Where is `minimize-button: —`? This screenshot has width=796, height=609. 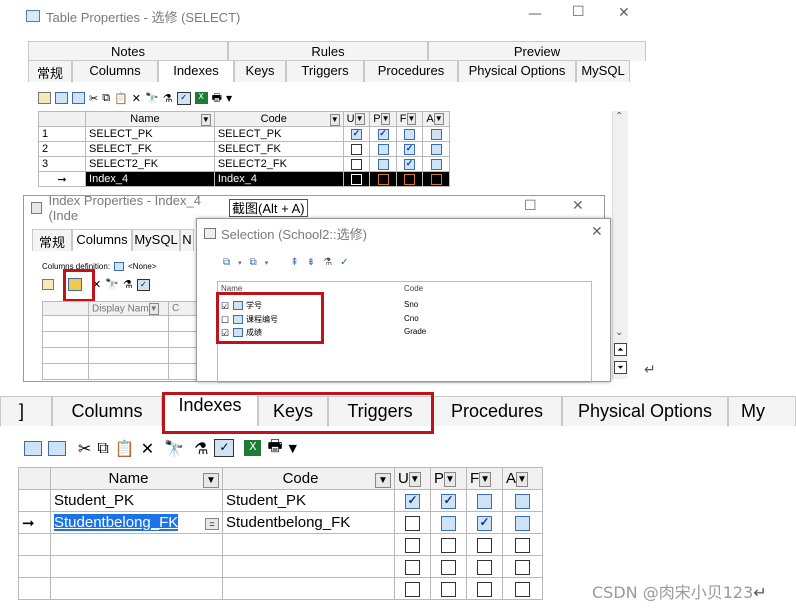
minimize-button: — is located at coordinates (535, 14).